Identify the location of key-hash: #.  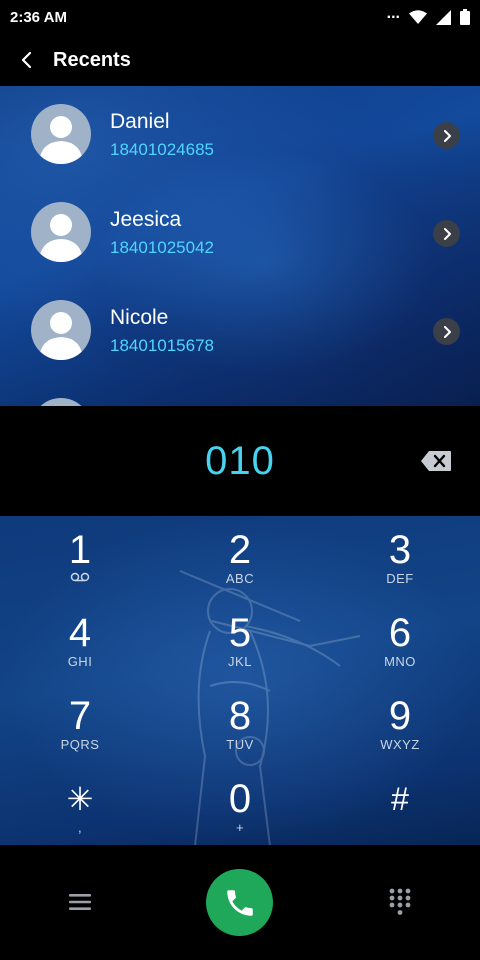
(400, 805).